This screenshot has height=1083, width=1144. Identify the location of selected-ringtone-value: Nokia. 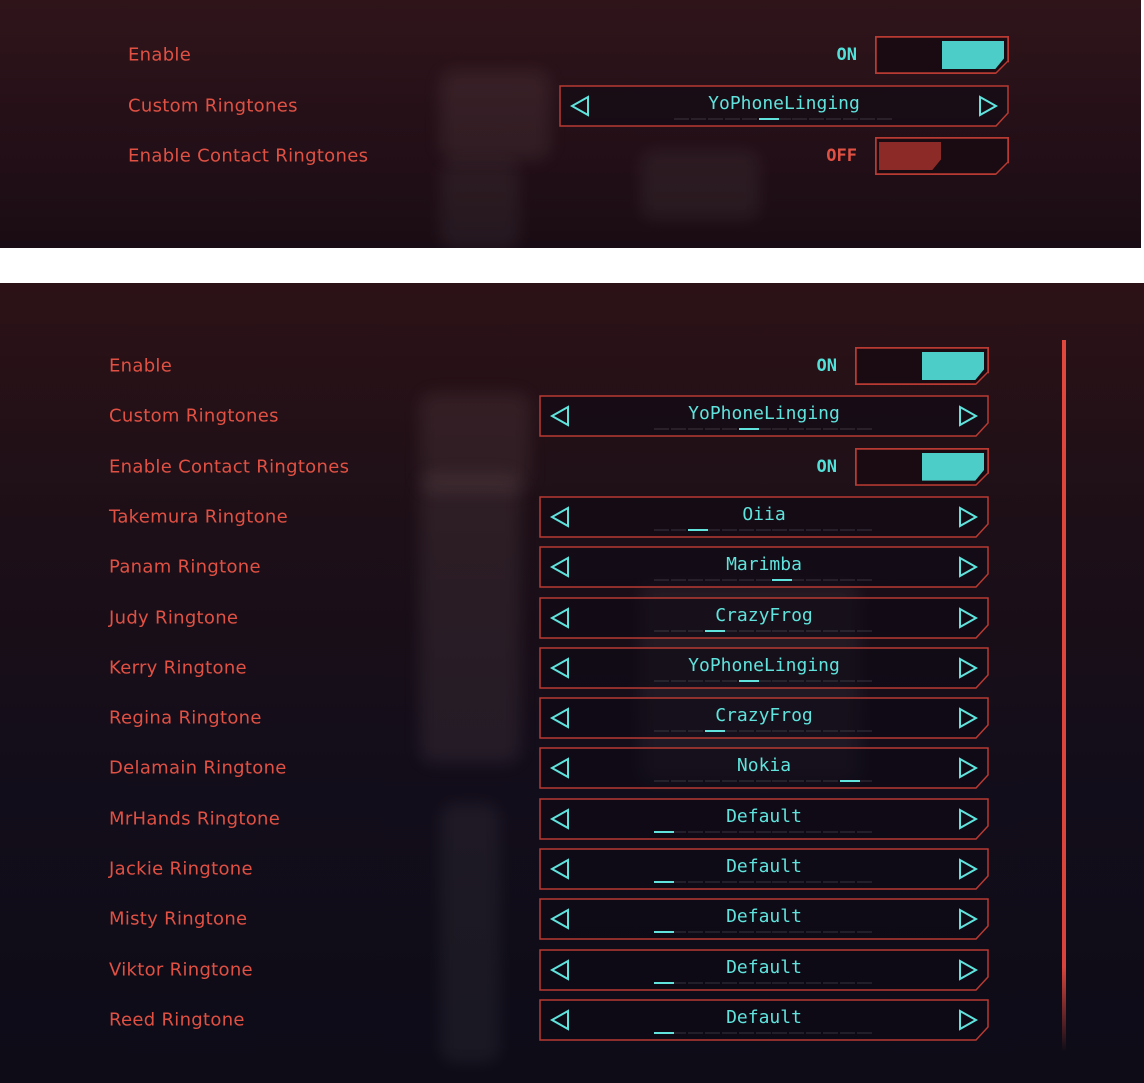
(764, 766).